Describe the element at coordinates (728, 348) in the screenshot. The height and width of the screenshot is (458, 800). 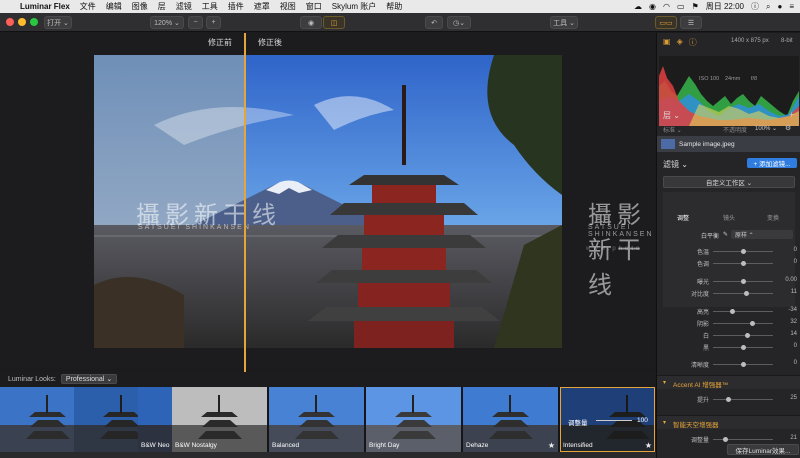
I see `adjust-slider: 黑0` at that location.